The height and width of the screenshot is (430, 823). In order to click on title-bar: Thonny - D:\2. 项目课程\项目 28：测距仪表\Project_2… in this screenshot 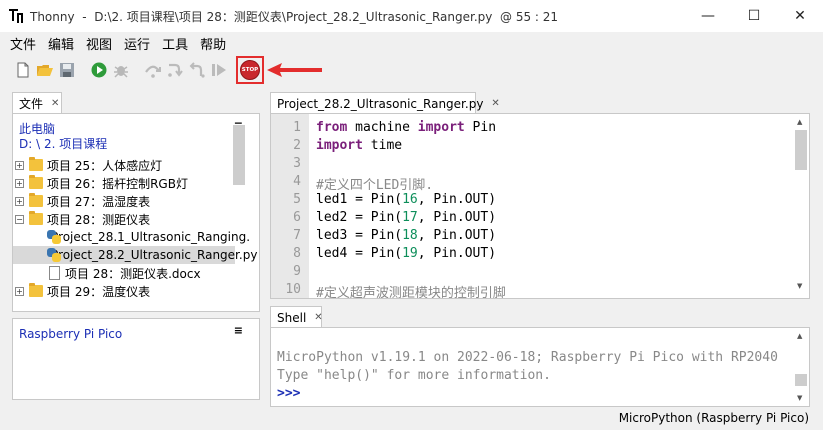, I will do `click(411, 16)`.